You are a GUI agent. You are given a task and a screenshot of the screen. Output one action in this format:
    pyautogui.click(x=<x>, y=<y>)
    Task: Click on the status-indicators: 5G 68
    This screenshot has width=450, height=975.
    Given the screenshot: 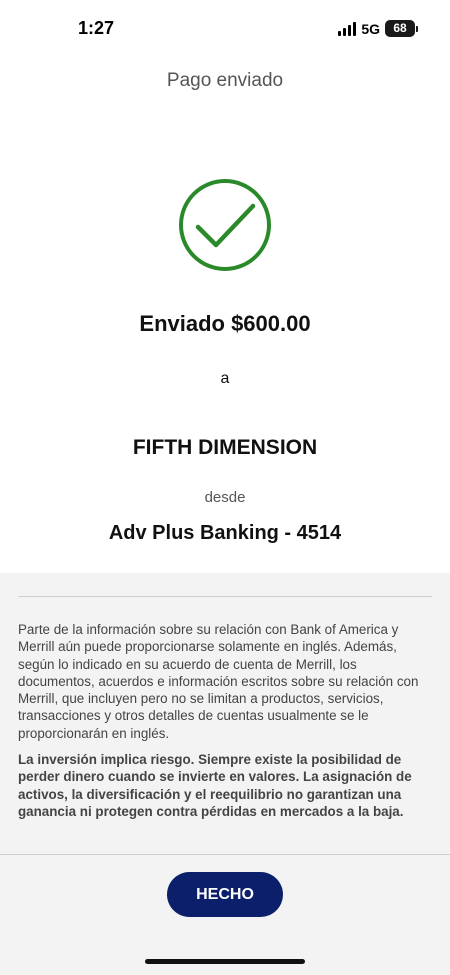 What is the action you would take?
    pyautogui.click(x=378, y=28)
    